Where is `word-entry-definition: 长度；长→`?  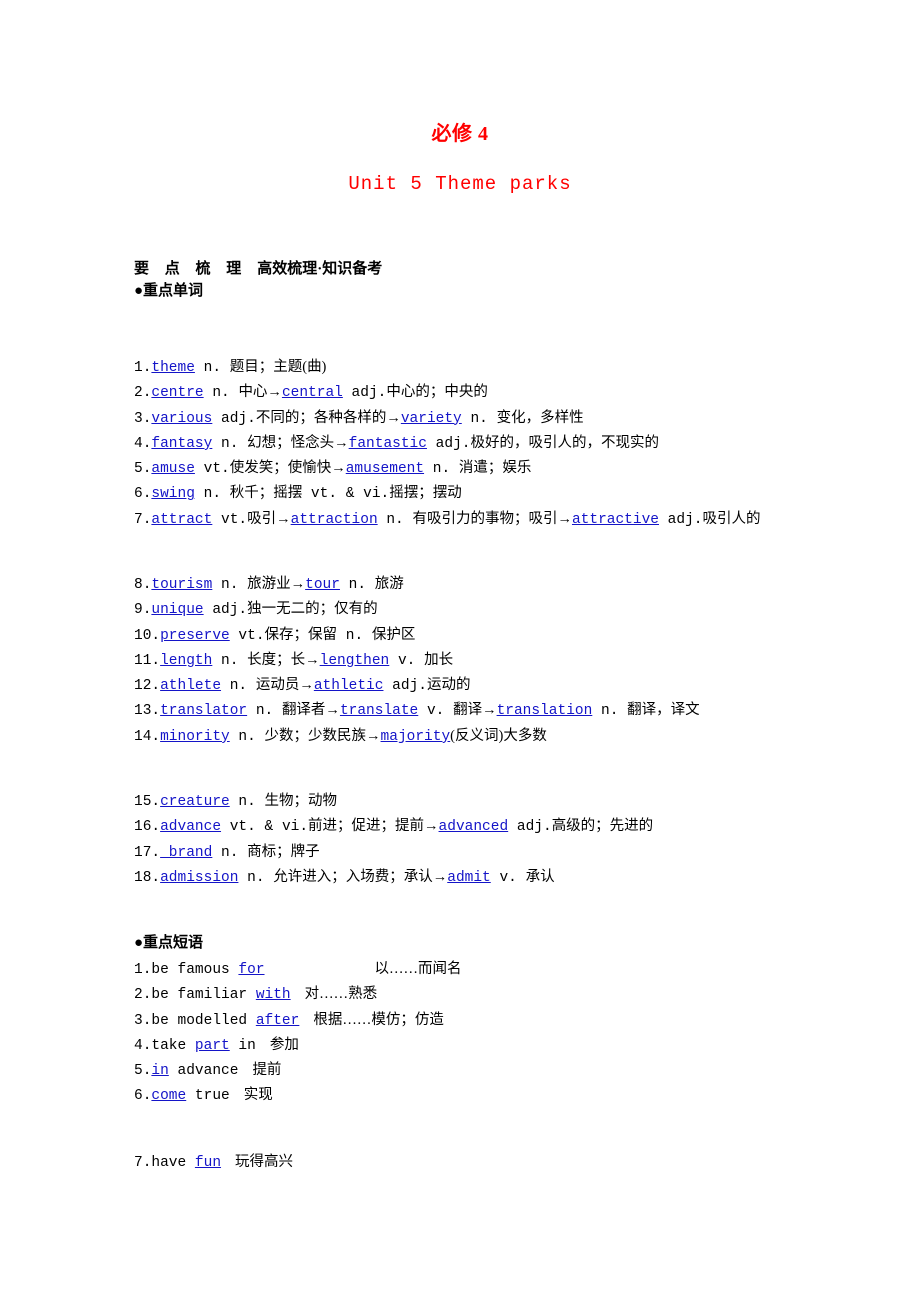
word-entry-definition: 长度；长→ is located at coordinates (283, 659).